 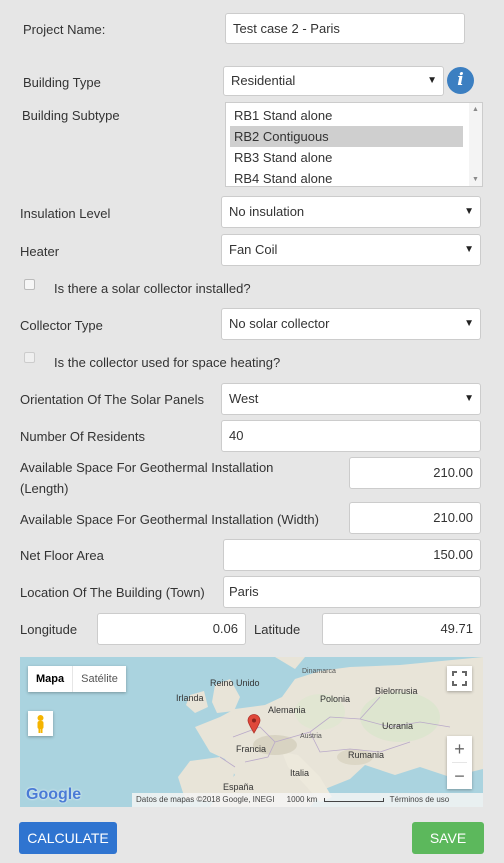 What do you see at coordinates (335, 699) in the screenshot?
I see `map-label-polonia: Polonia` at bounding box center [335, 699].